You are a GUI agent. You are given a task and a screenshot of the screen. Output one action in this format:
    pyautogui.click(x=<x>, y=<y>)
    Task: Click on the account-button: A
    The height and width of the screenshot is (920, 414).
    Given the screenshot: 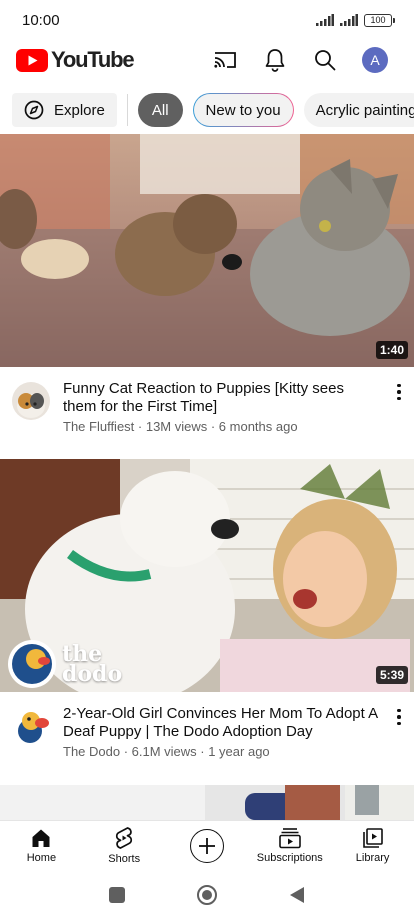 What is the action you would take?
    pyautogui.click(x=375, y=60)
    